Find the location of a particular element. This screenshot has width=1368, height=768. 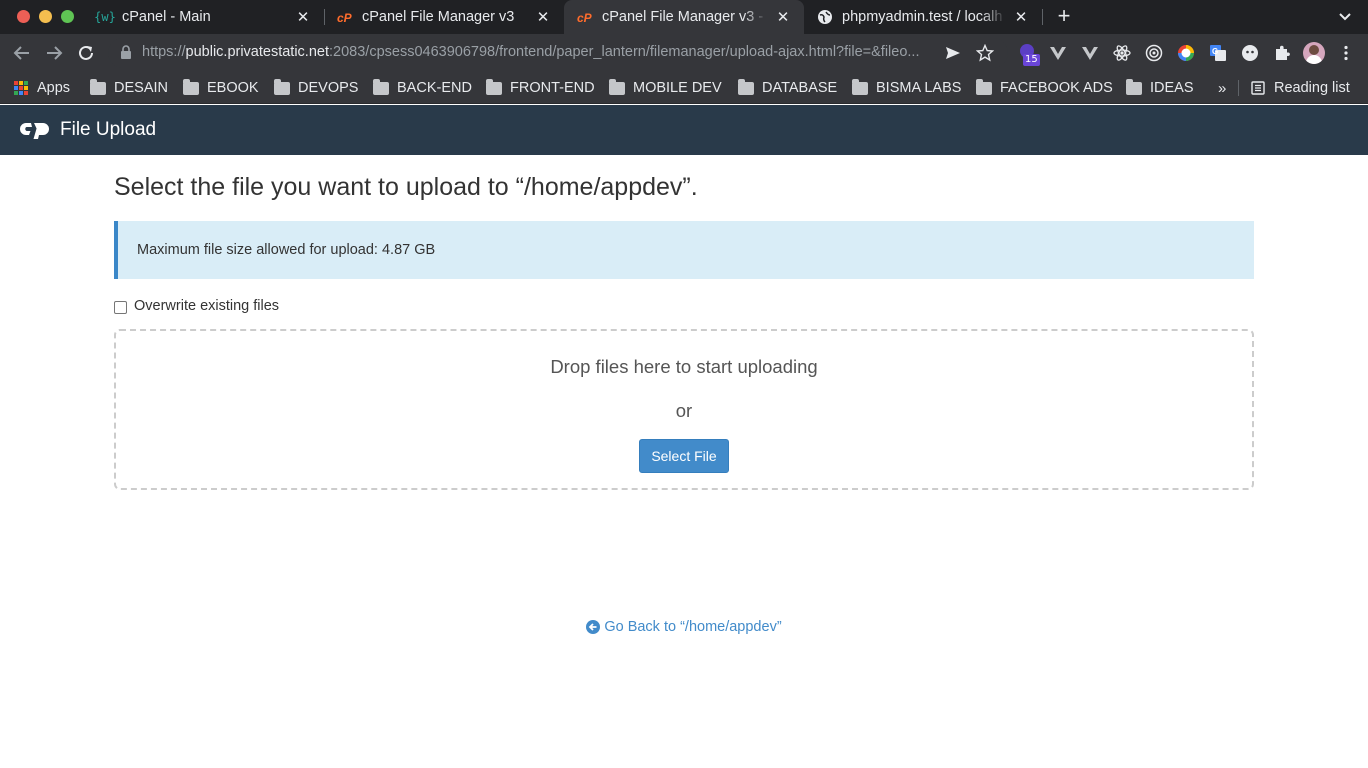

bookmark-folder-ideas: IDEAS is located at coordinates (1160, 88).